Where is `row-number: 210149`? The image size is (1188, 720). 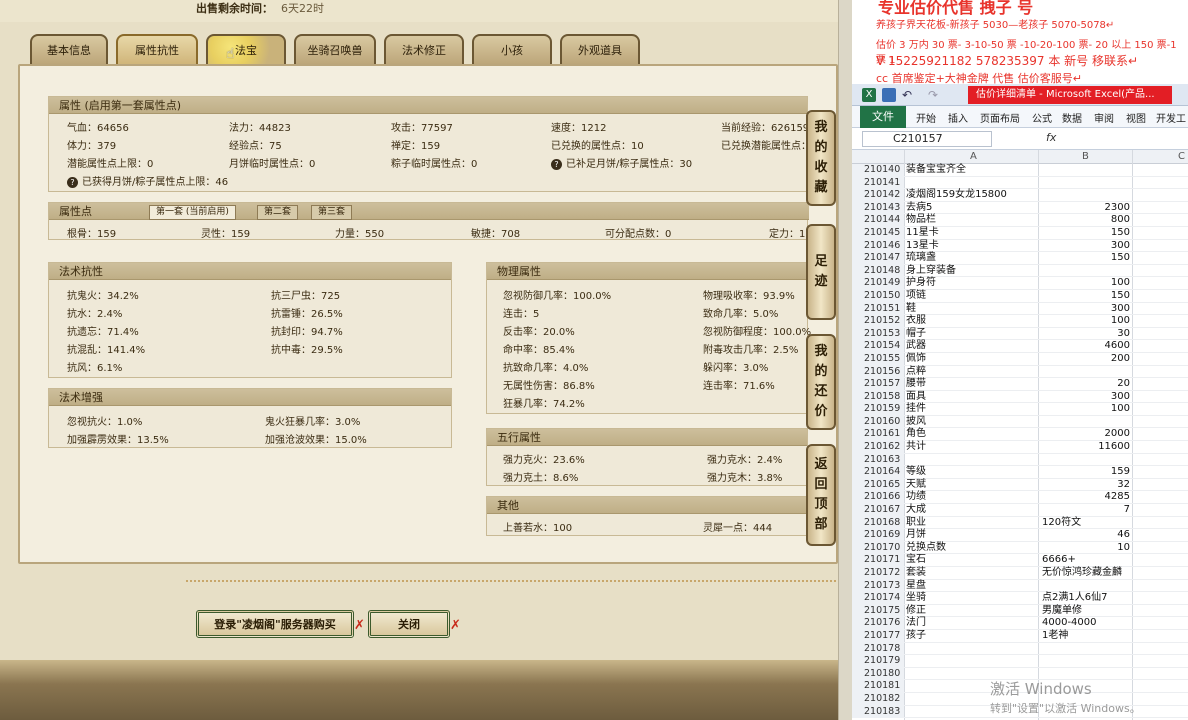 row-number: 210149 is located at coordinates (878, 283).